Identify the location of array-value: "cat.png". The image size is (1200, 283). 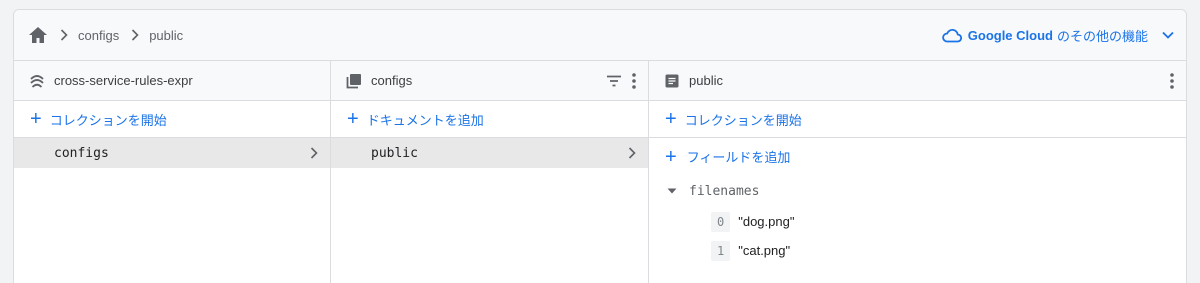
(764, 250).